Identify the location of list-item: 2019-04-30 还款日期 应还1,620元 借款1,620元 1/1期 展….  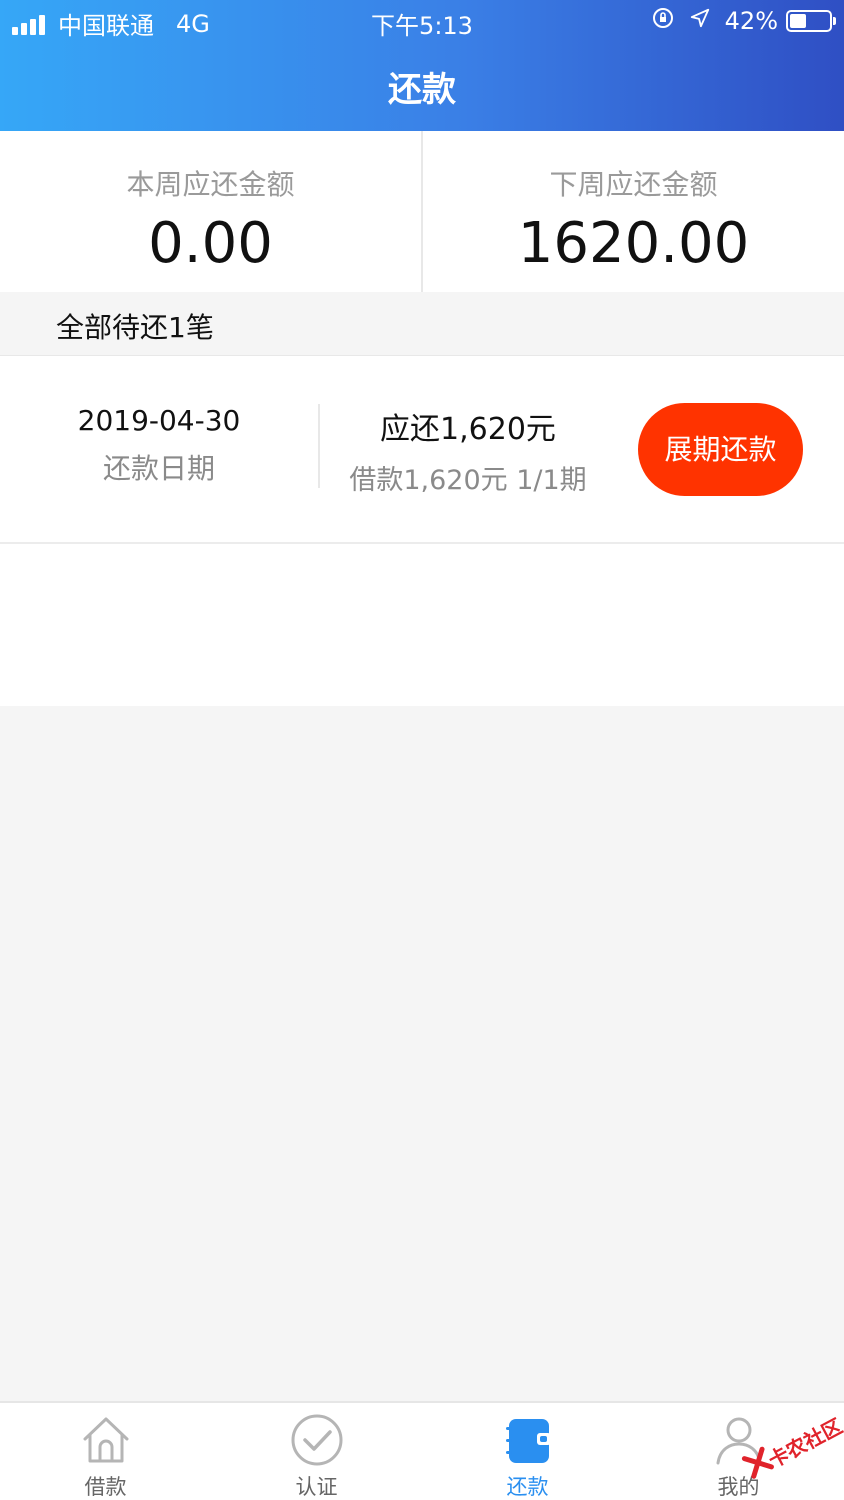
(422, 450).